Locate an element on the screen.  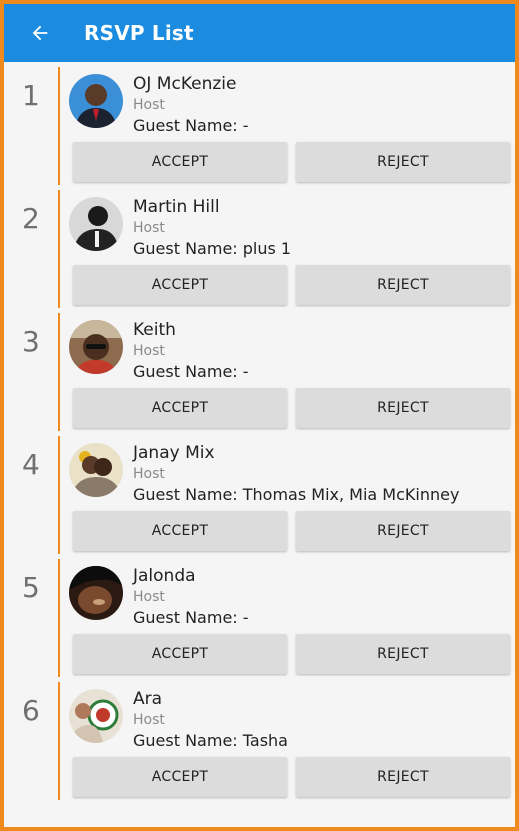
rsvp-index: 5 is located at coordinates (31, 587).